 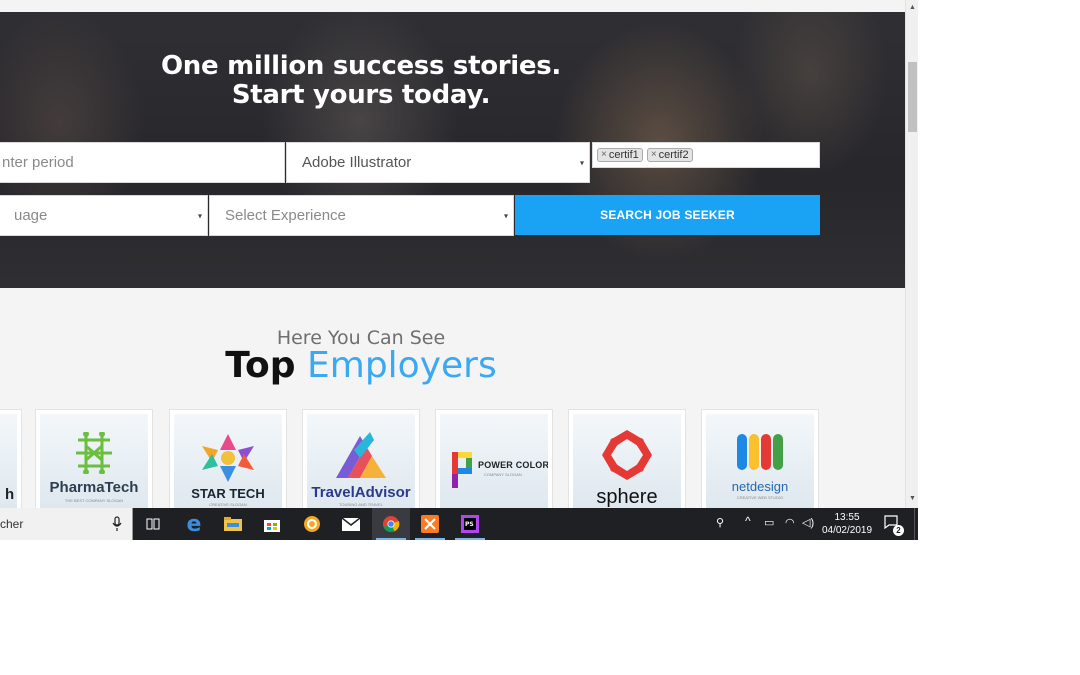 I want to click on scroll-up-arrow-icon: ▲, so click(x=912, y=7).